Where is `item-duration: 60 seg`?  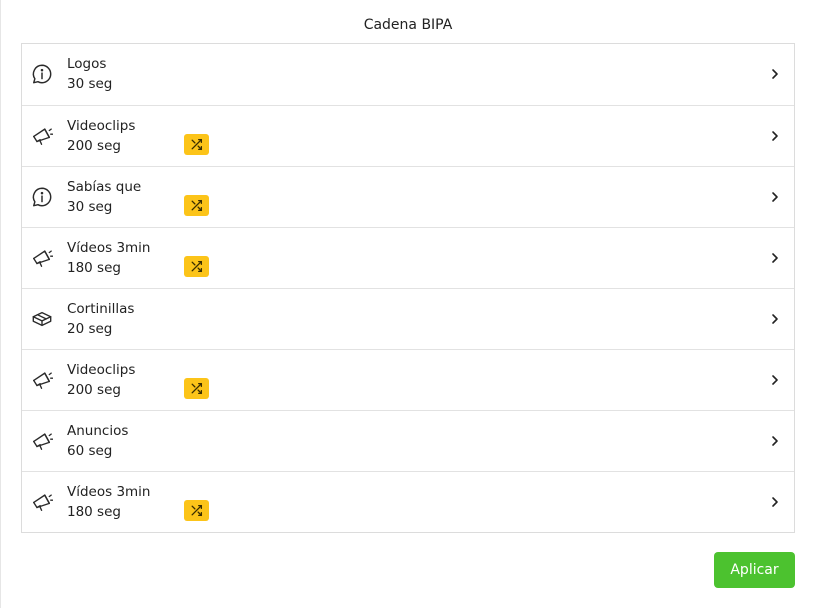
item-duration: 60 seg is located at coordinates (90, 451).